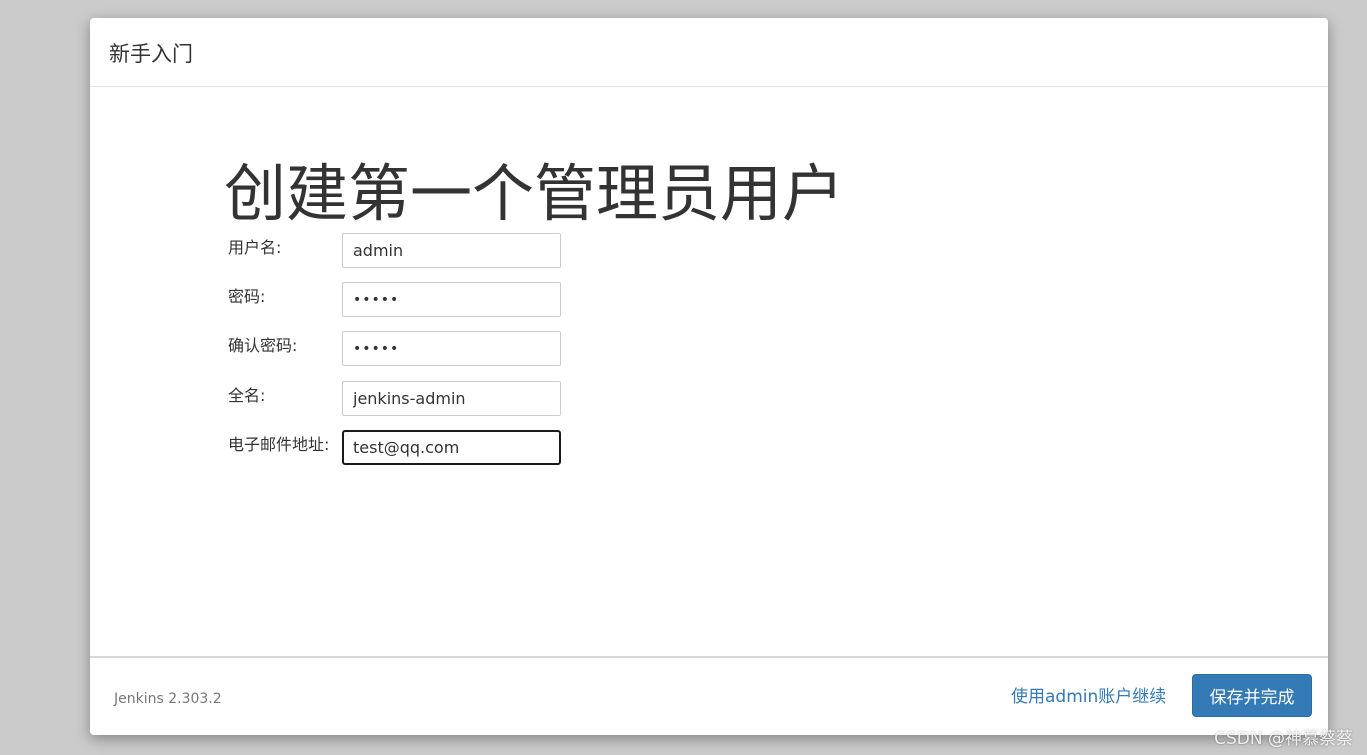  What do you see at coordinates (247, 296) in the screenshot?
I see `password-label: 密码:` at bounding box center [247, 296].